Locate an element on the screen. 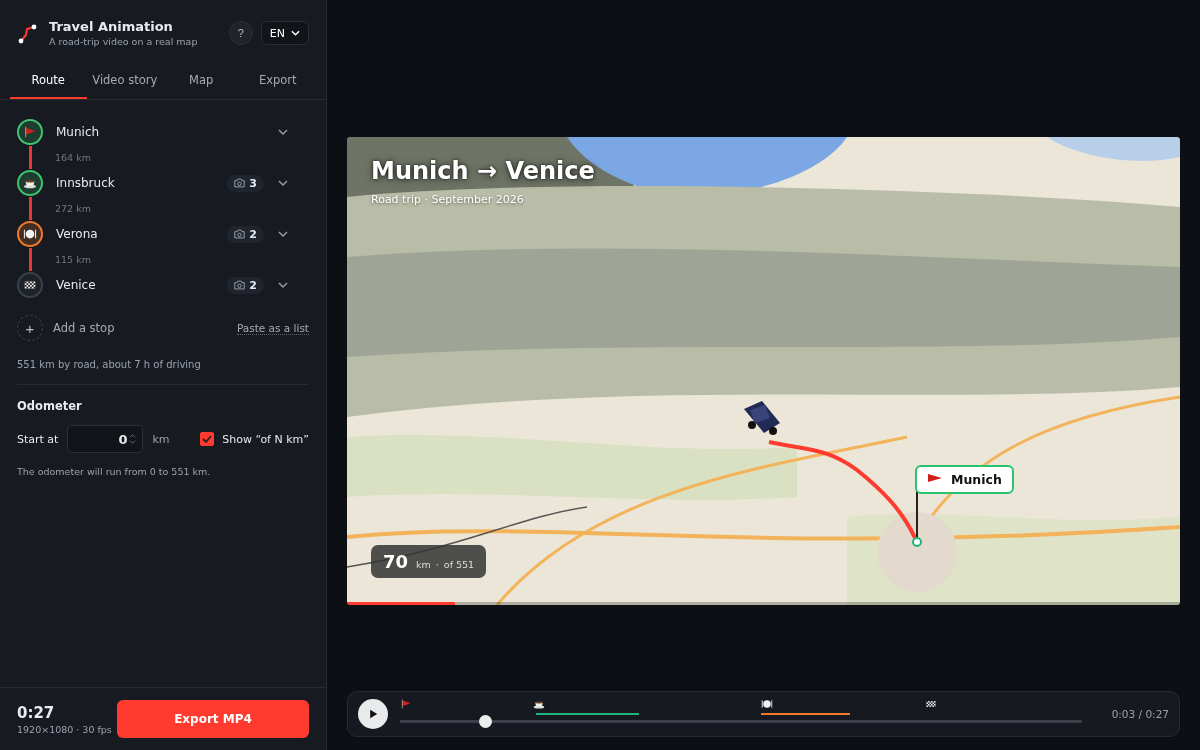 This screenshot has width=1200, height=750. export-button: Export MP4 is located at coordinates (213, 719).